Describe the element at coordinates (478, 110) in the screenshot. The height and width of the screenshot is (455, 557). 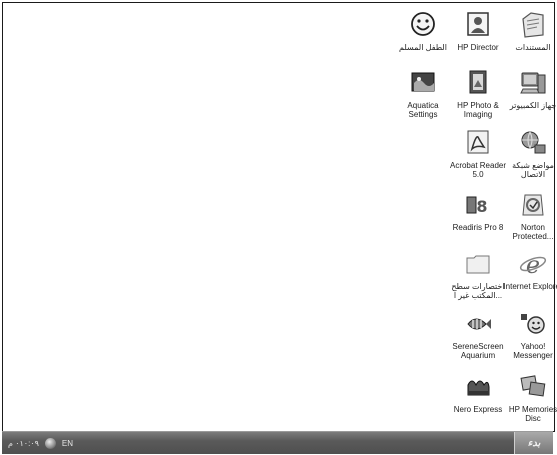
I see `icon-label: HP Photo & Imaging` at that location.